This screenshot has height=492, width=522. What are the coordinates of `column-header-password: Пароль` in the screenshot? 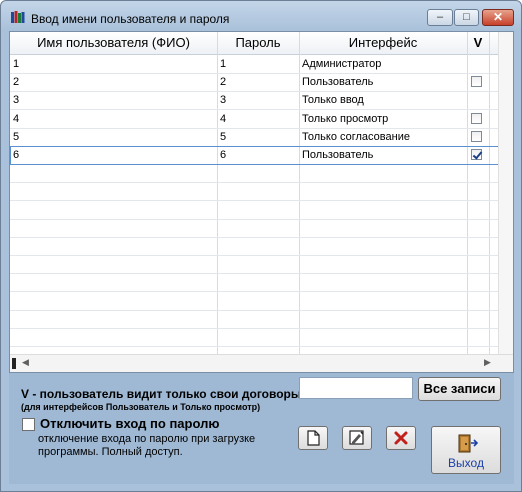 It's located at (258, 43).